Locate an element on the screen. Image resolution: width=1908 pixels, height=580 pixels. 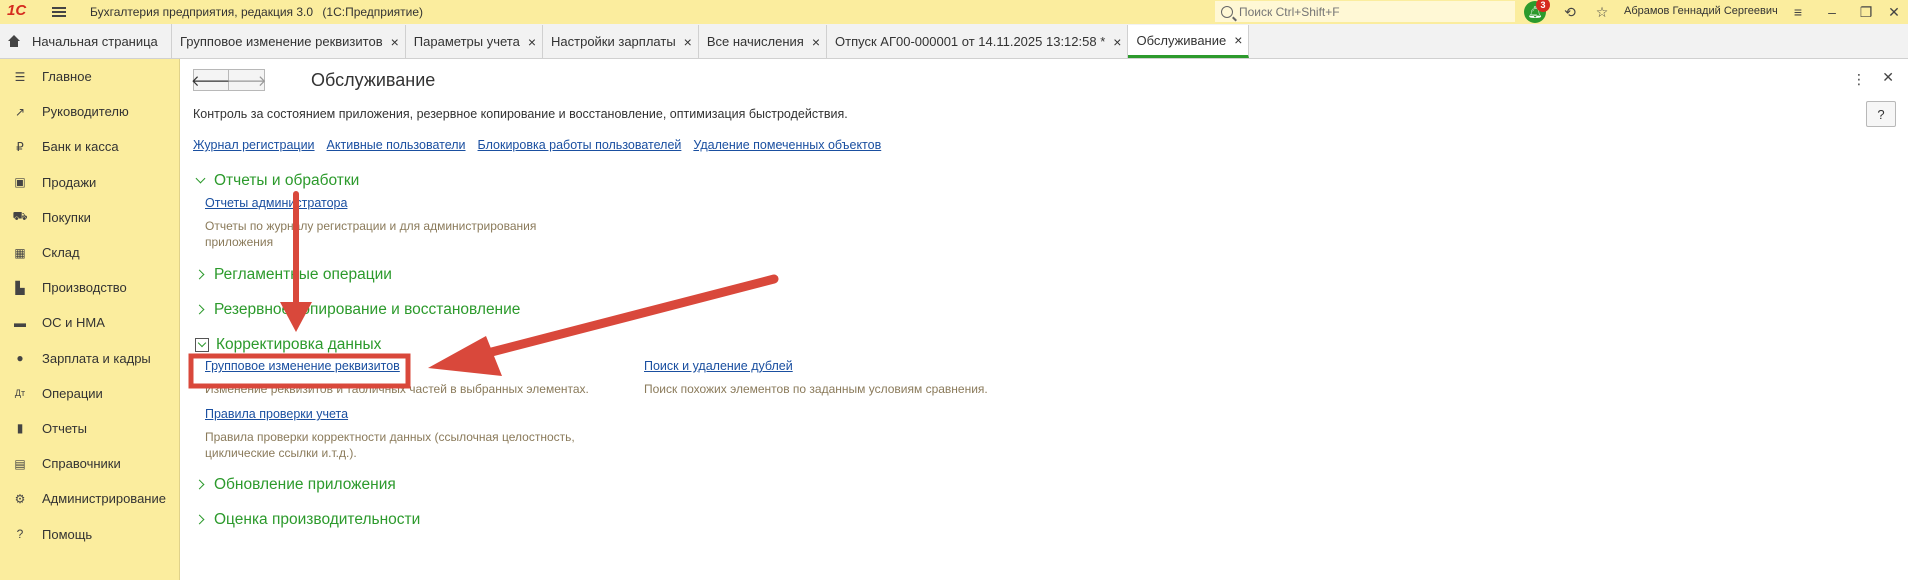
sidebar-item-label: Администрирование is located at coordinates (104, 499).